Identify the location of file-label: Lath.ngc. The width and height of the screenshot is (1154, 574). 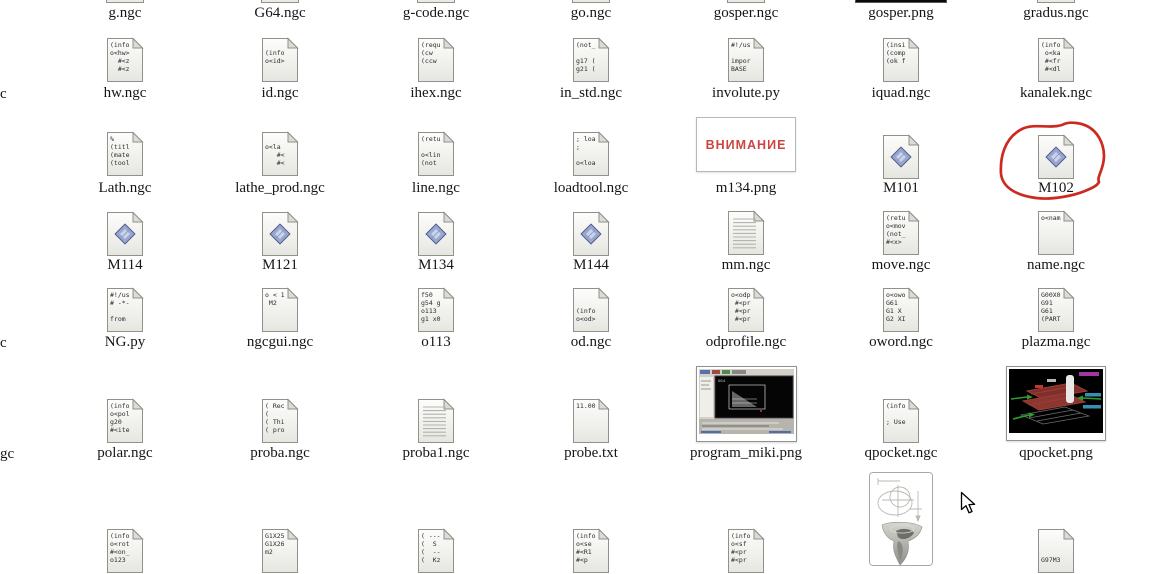
(125, 188).